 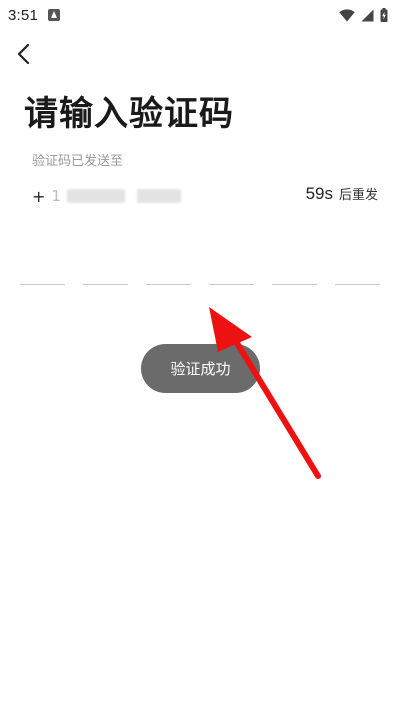 What do you see at coordinates (200, 273) in the screenshot?
I see `code-input-group` at bounding box center [200, 273].